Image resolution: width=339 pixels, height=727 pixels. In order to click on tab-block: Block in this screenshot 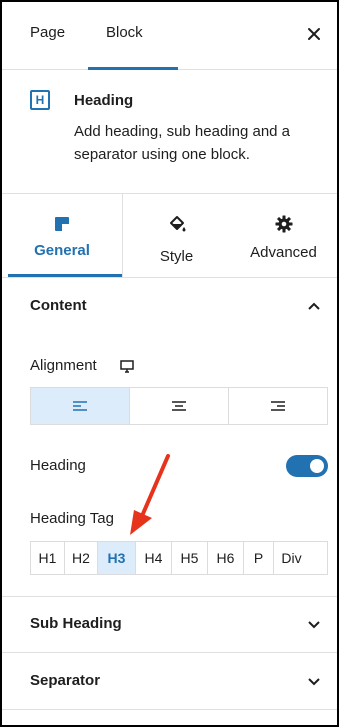, I will do `click(124, 32)`.